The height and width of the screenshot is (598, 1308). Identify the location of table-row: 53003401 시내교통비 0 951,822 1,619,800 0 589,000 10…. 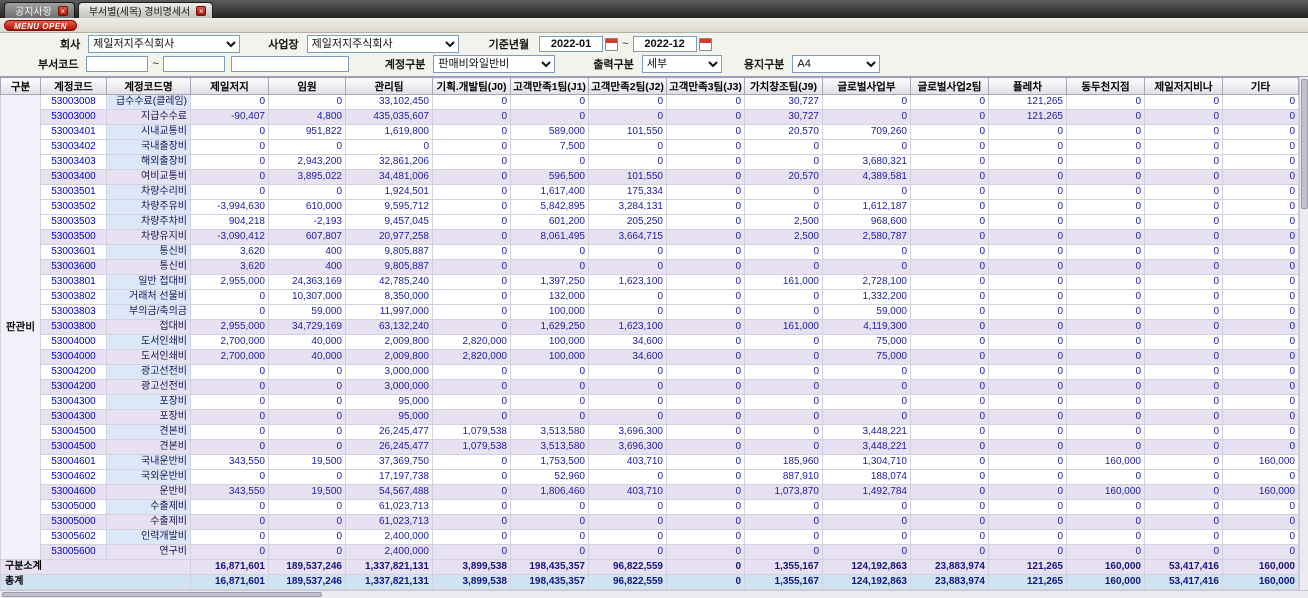
(649, 132).